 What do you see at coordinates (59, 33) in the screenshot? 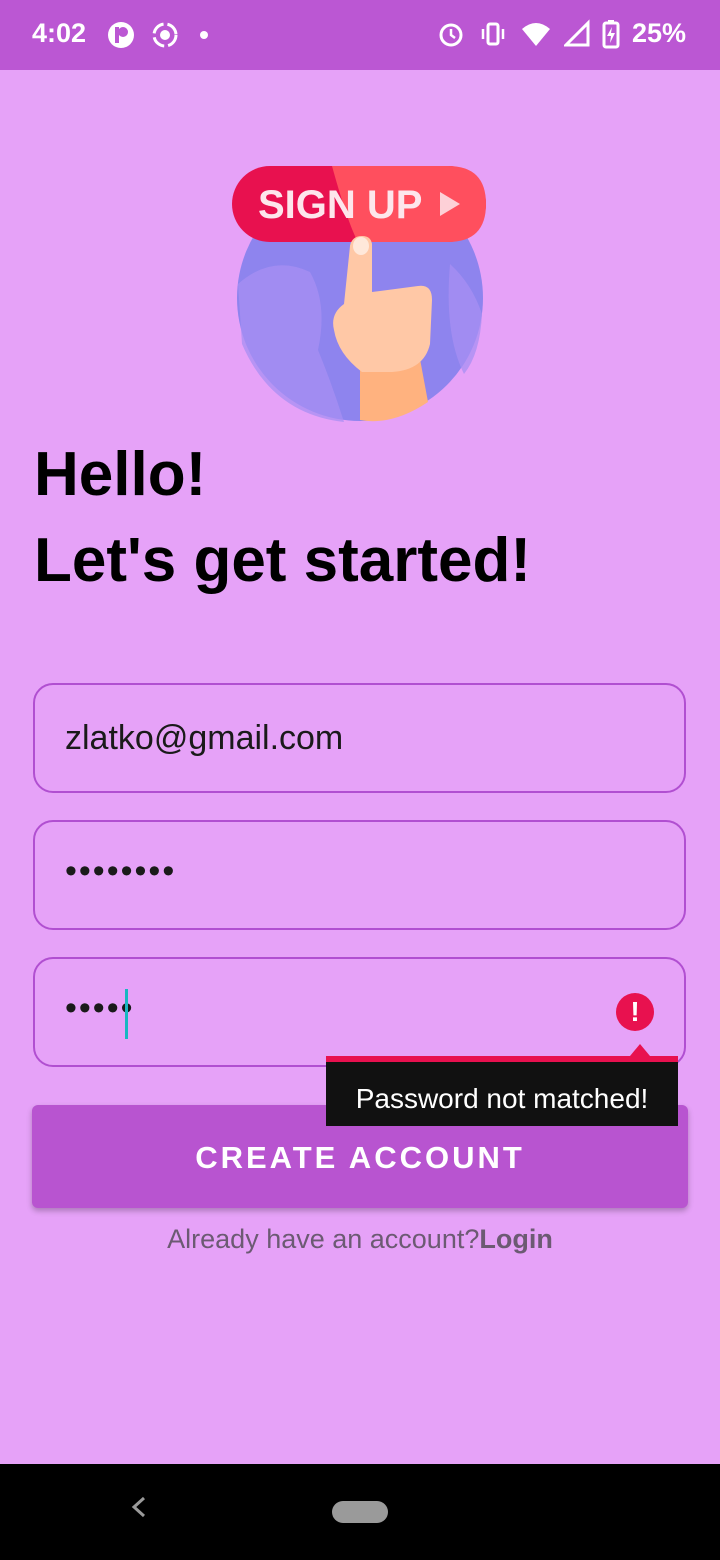
I see `status-time: 4:02` at bounding box center [59, 33].